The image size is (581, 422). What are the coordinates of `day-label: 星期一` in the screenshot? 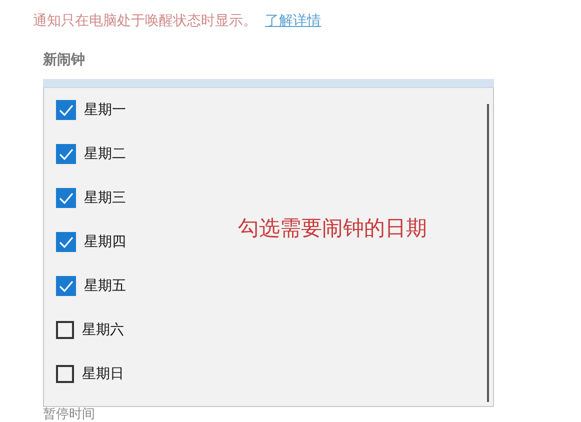 It's located at (105, 110).